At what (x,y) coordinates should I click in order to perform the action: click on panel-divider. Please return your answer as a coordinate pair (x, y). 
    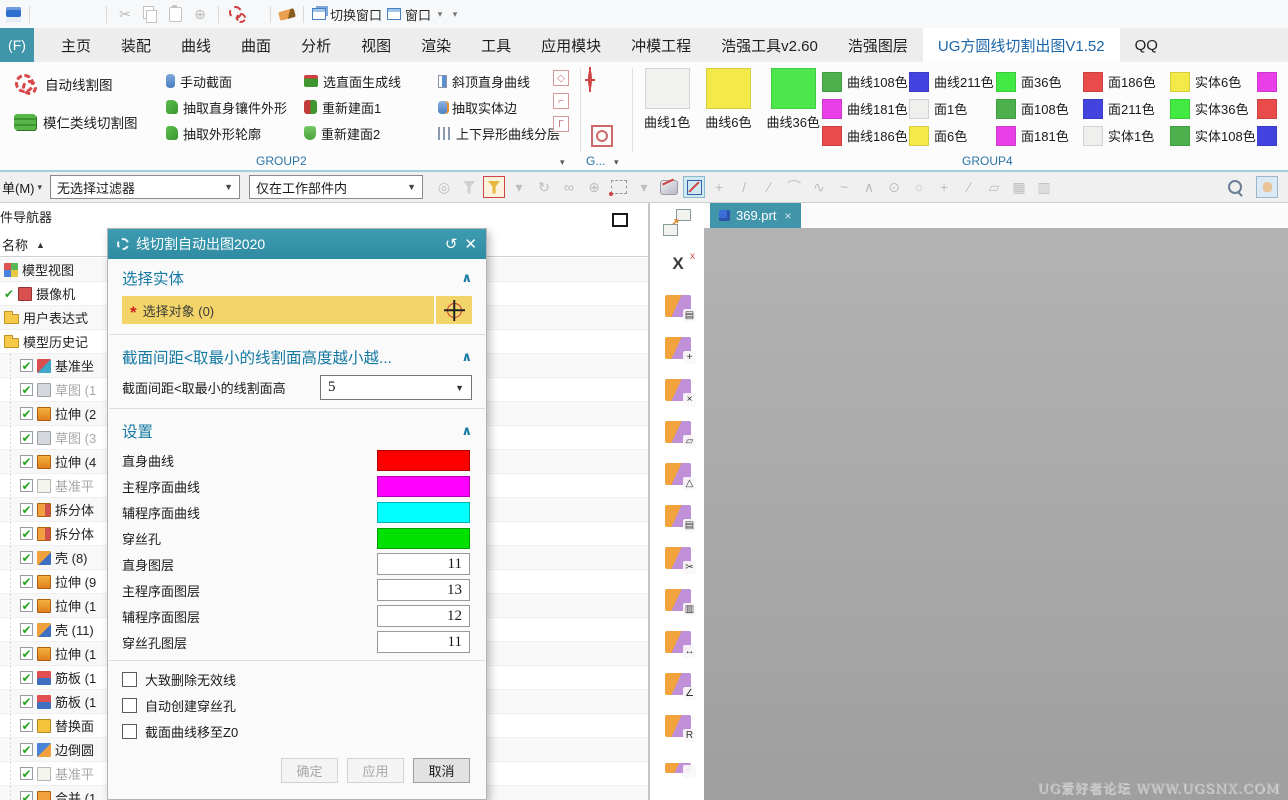
    Looking at the image, I should click on (649, 501).